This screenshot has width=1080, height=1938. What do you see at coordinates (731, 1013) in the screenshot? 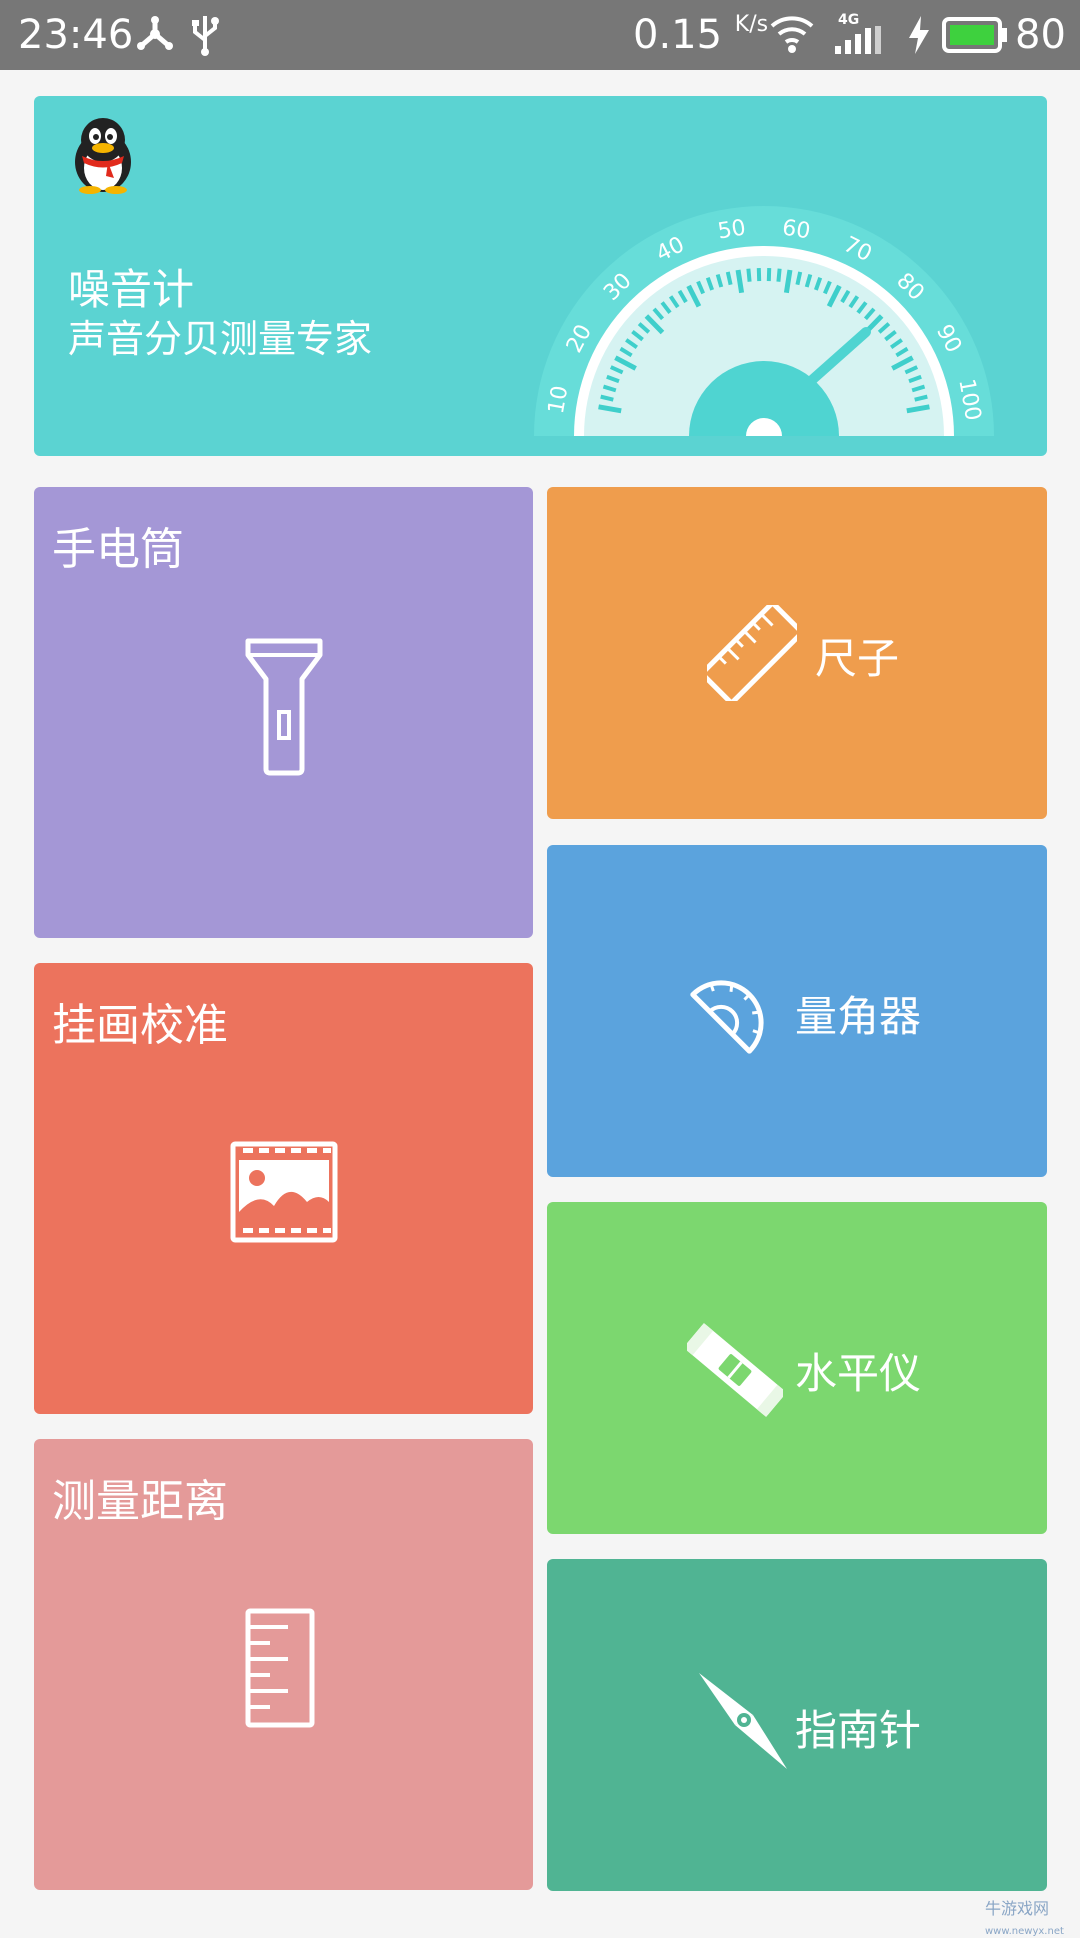
I see `protractor-icon` at bounding box center [731, 1013].